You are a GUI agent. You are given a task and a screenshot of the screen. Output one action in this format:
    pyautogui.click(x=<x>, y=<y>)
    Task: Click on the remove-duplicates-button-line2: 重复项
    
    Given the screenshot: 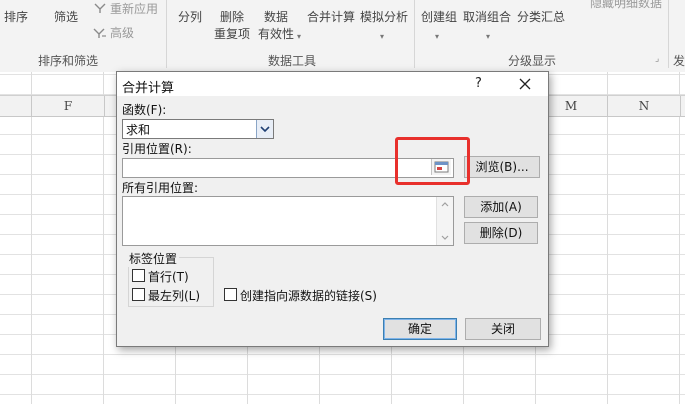 What is the action you would take?
    pyautogui.click(x=232, y=34)
    